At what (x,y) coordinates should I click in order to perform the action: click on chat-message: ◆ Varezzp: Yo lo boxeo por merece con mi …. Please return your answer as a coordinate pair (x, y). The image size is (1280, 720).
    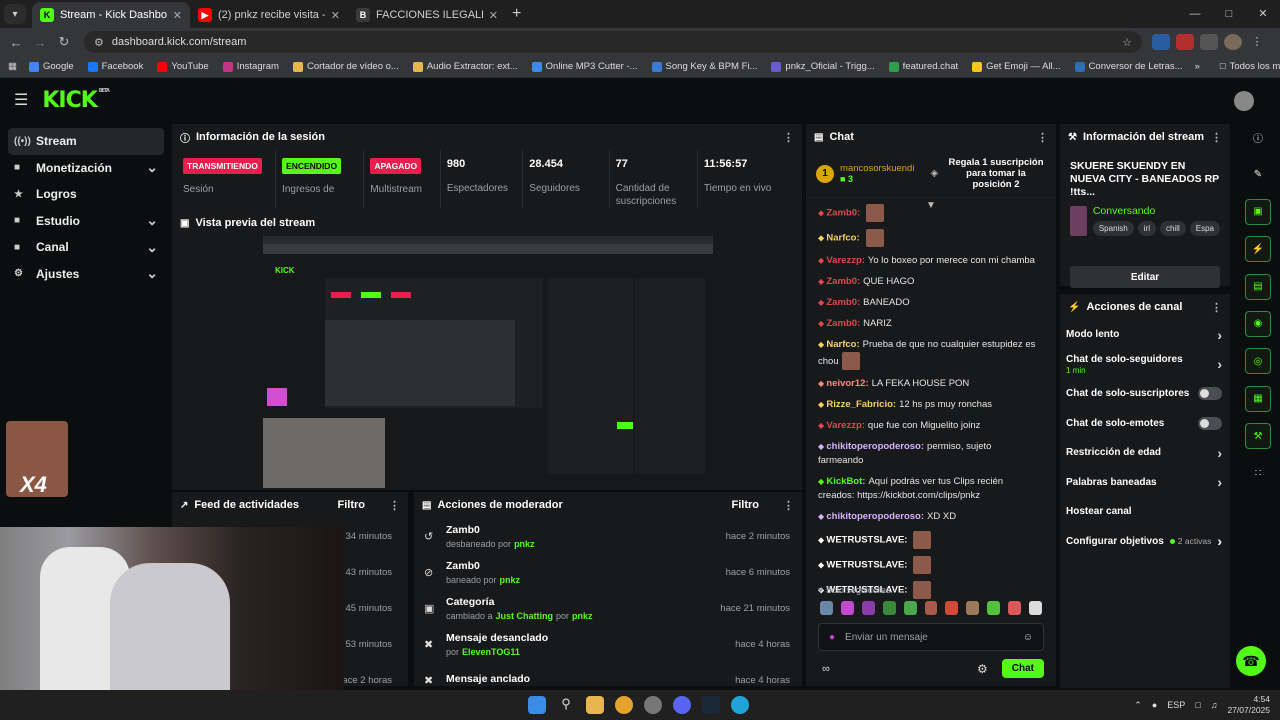
    Looking at the image, I should click on (928, 261).